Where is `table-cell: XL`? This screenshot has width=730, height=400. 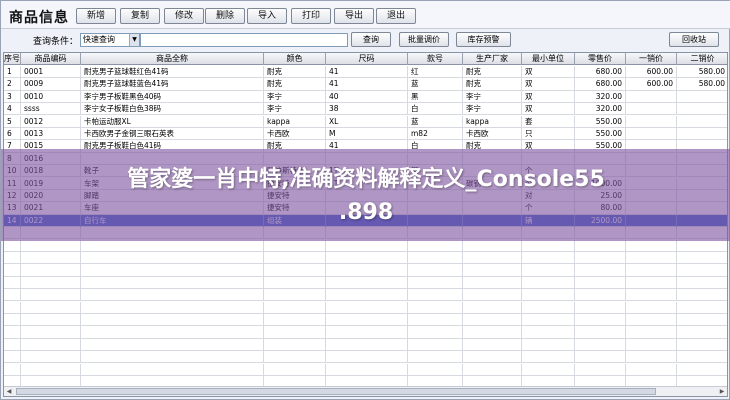 table-cell: XL is located at coordinates (367, 121).